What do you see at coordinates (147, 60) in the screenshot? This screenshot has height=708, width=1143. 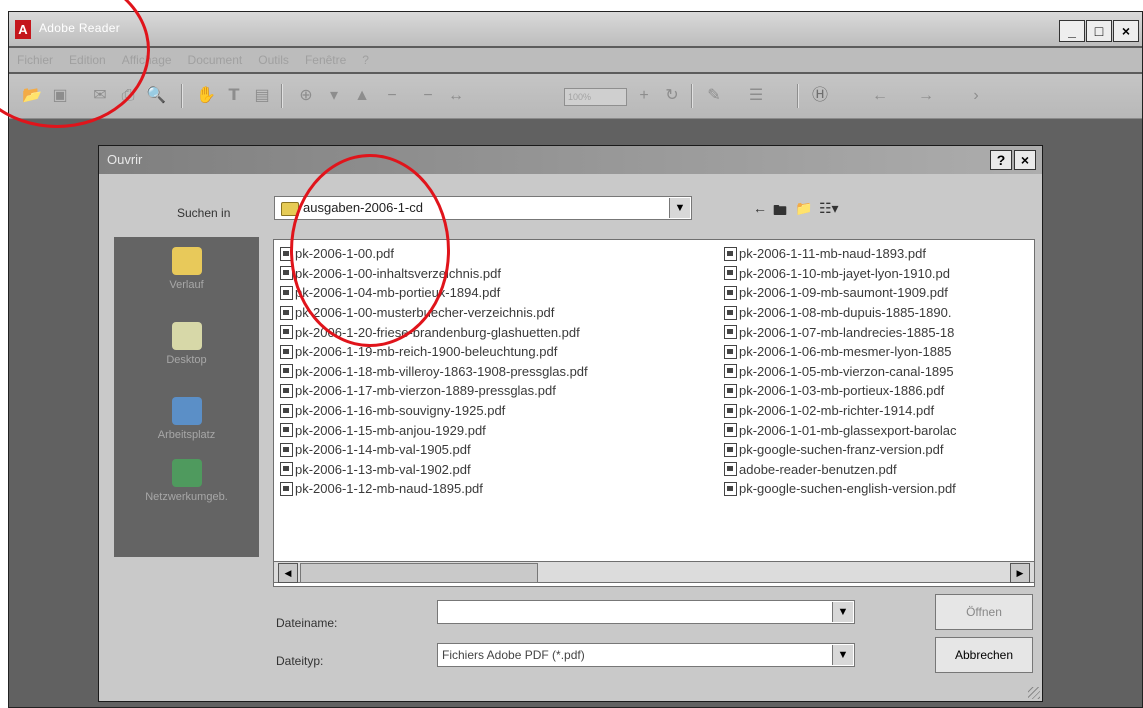 I see `menu-view: Affichage` at bounding box center [147, 60].